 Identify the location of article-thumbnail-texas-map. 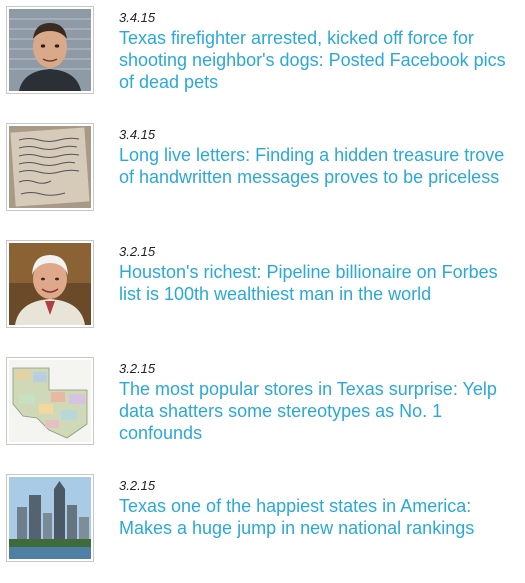
(50, 401).